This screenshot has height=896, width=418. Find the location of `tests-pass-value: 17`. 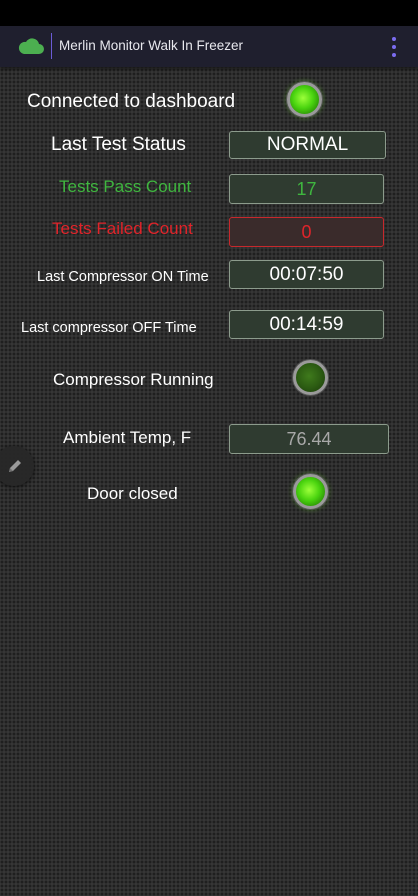

tests-pass-value: 17 is located at coordinates (306, 189).